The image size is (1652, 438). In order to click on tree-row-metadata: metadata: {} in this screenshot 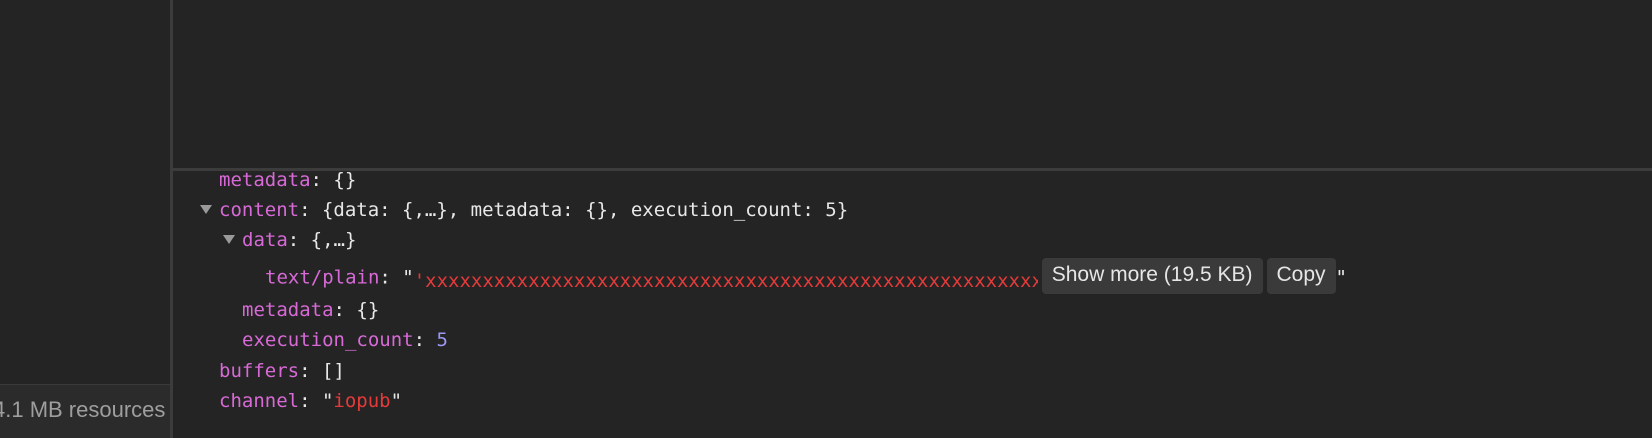, I will do `click(287, 183)`.